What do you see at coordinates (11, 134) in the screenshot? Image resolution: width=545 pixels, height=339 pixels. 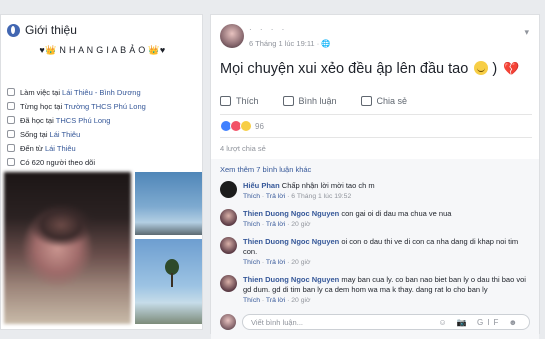 I see `home-icon` at bounding box center [11, 134].